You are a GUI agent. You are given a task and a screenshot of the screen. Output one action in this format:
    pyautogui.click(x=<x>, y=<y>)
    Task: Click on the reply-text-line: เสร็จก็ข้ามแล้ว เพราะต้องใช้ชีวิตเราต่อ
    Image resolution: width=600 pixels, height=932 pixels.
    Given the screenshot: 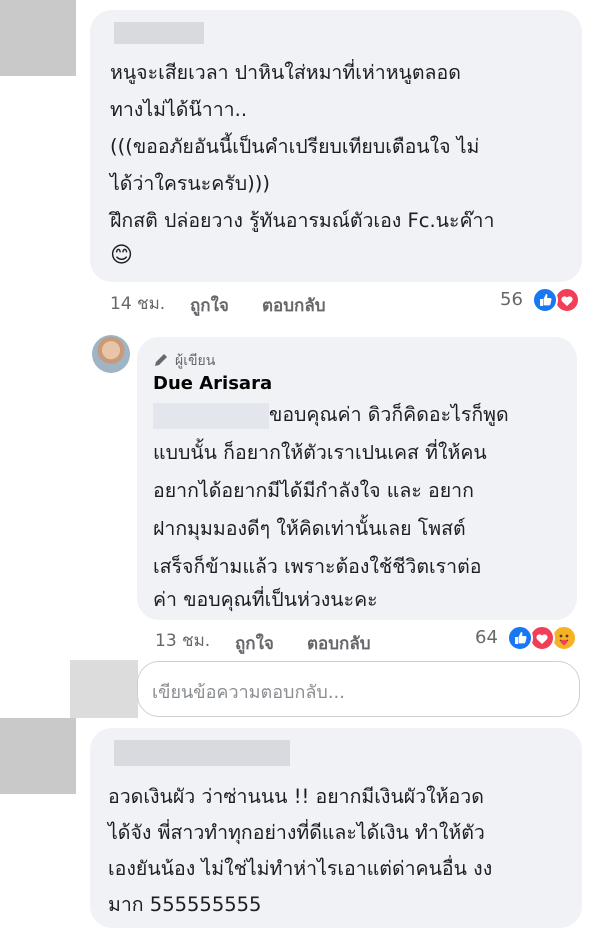 What is the action you would take?
    pyautogui.click(x=317, y=566)
    